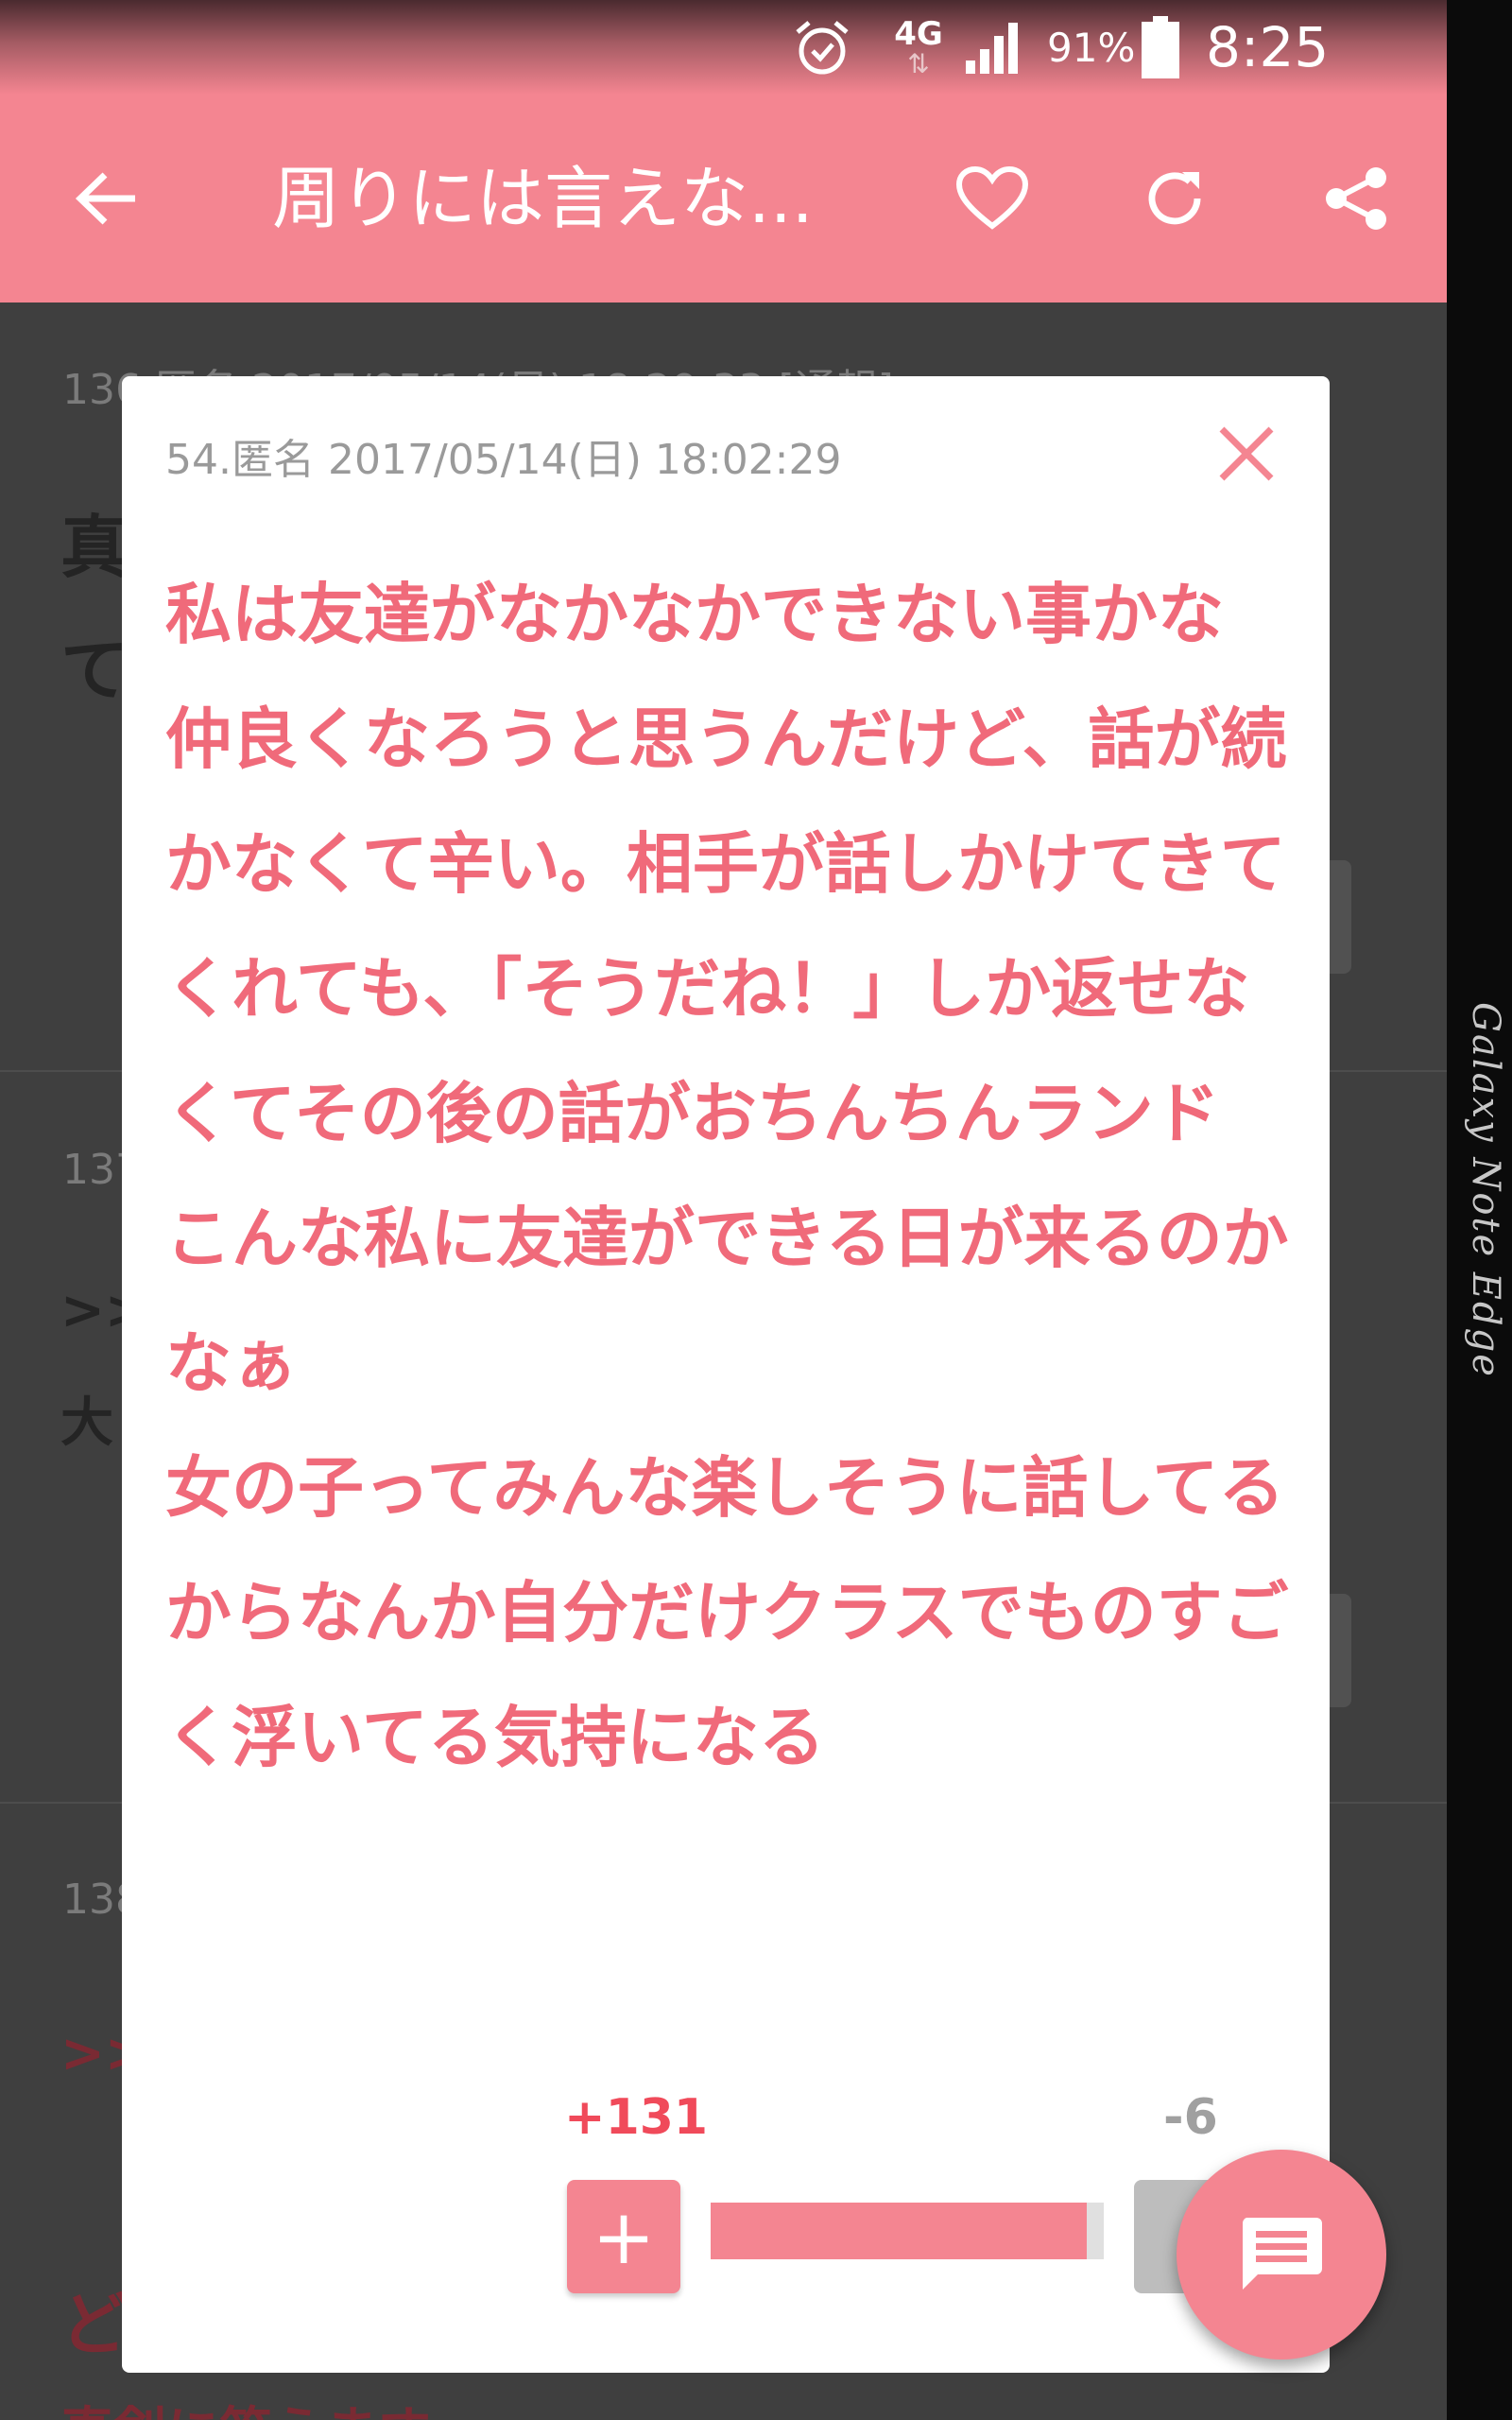 This screenshot has height=2420, width=1512. What do you see at coordinates (723, 47) in the screenshot?
I see `status-bar: 4G ⇅ 91% 8:25` at bounding box center [723, 47].